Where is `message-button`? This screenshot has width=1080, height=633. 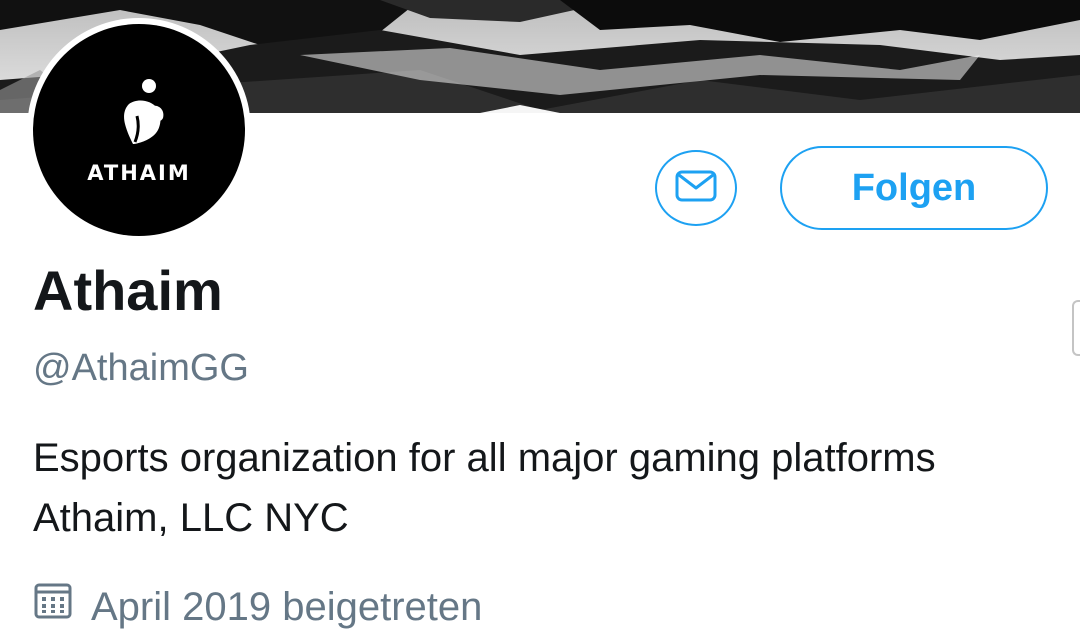
message-button is located at coordinates (696, 188).